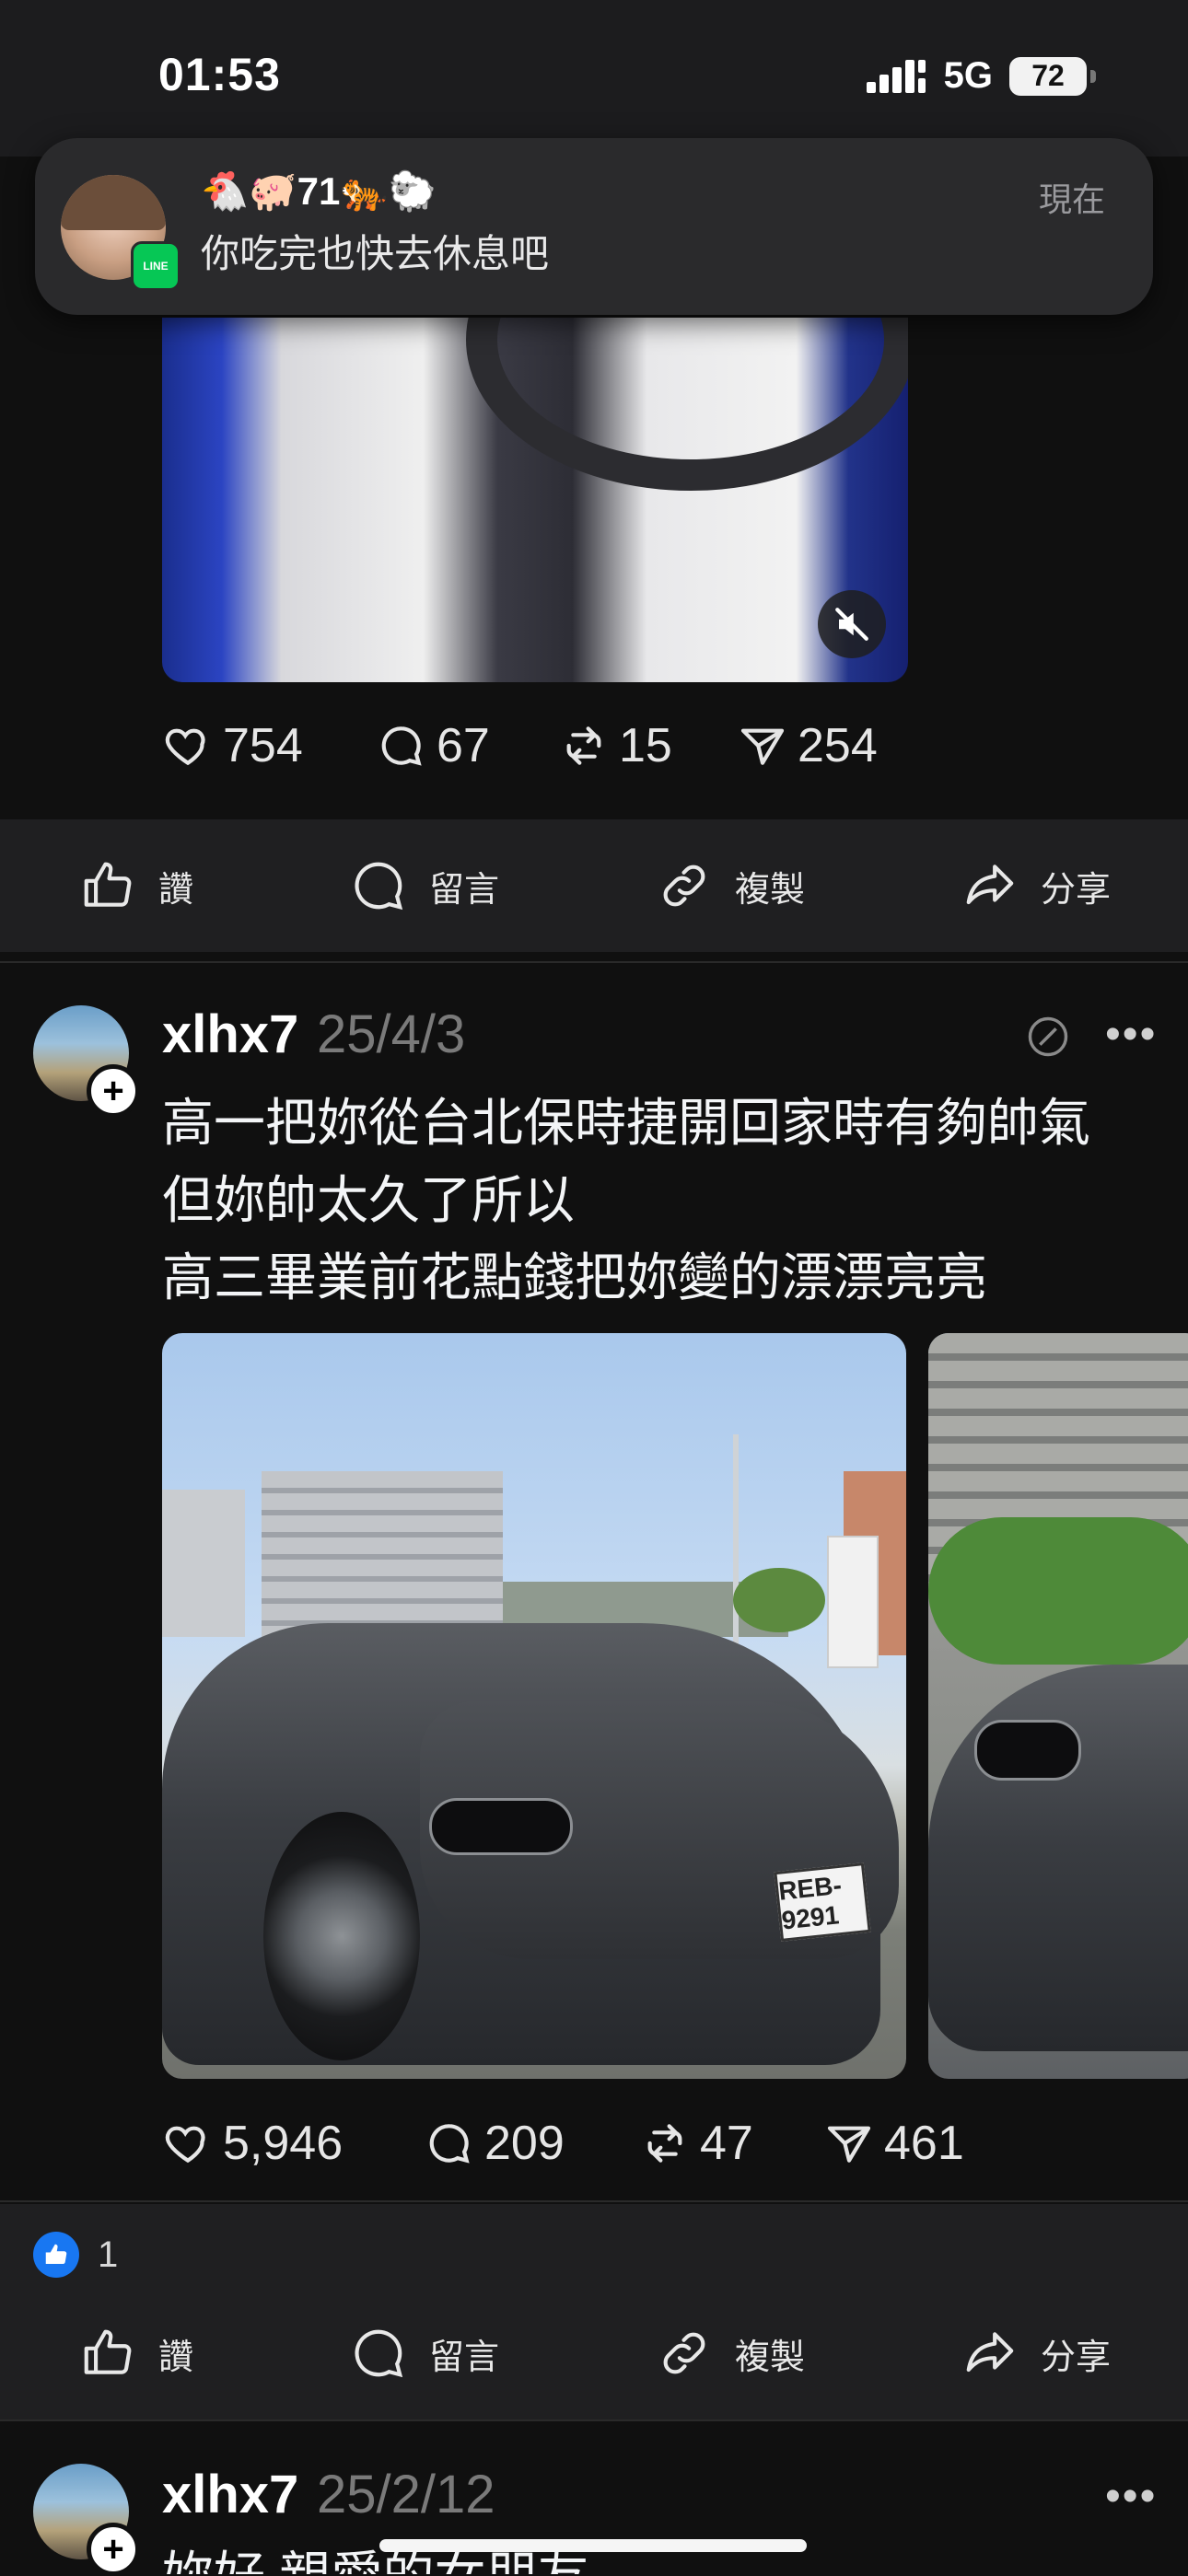  Describe the element at coordinates (574, 1277) in the screenshot. I see `post-1-text-line: 高三畢業前花點錢把妳變的漂漂亮亮` at that location.